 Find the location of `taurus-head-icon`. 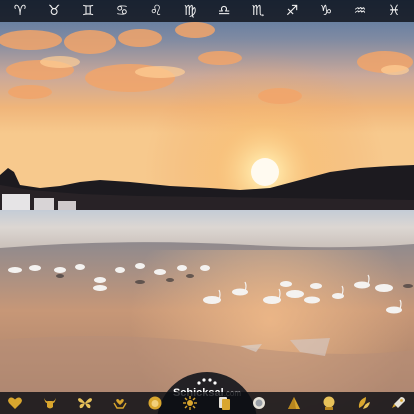

taurus-head-icon is located at coordinates (50, 403).